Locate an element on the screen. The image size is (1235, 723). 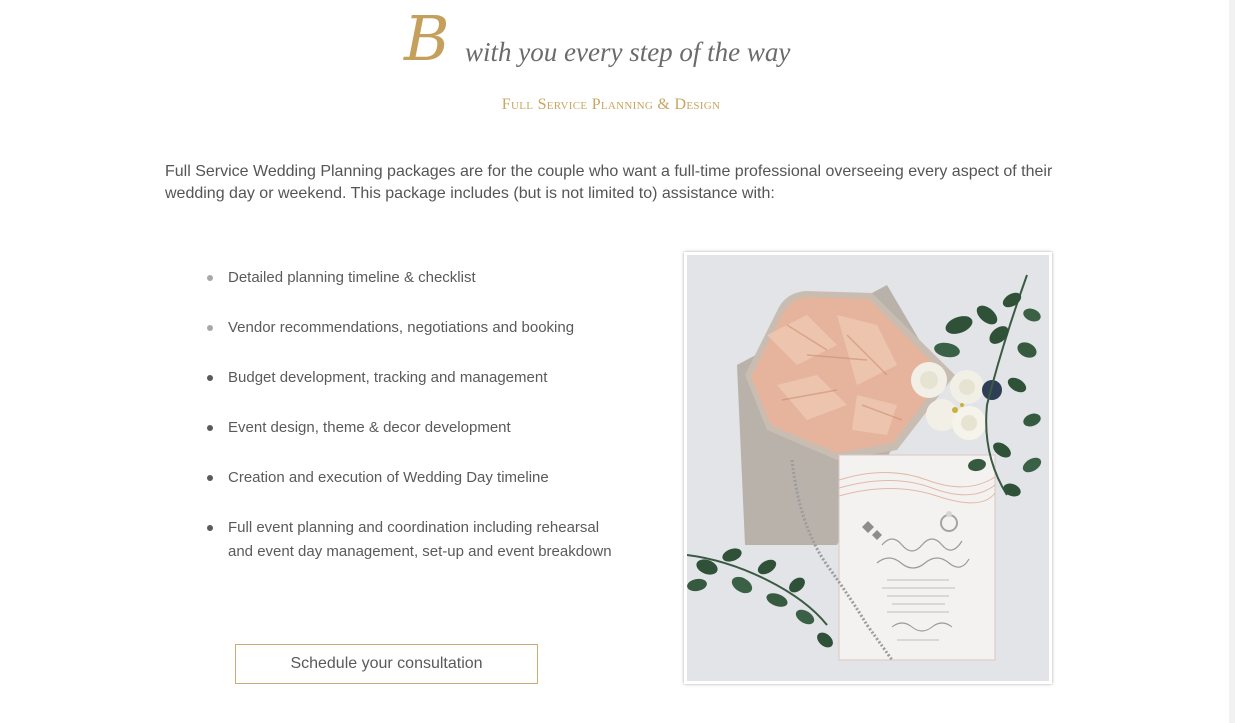
page-heading: B with you every step of the way is located at coordinates (612, 41).